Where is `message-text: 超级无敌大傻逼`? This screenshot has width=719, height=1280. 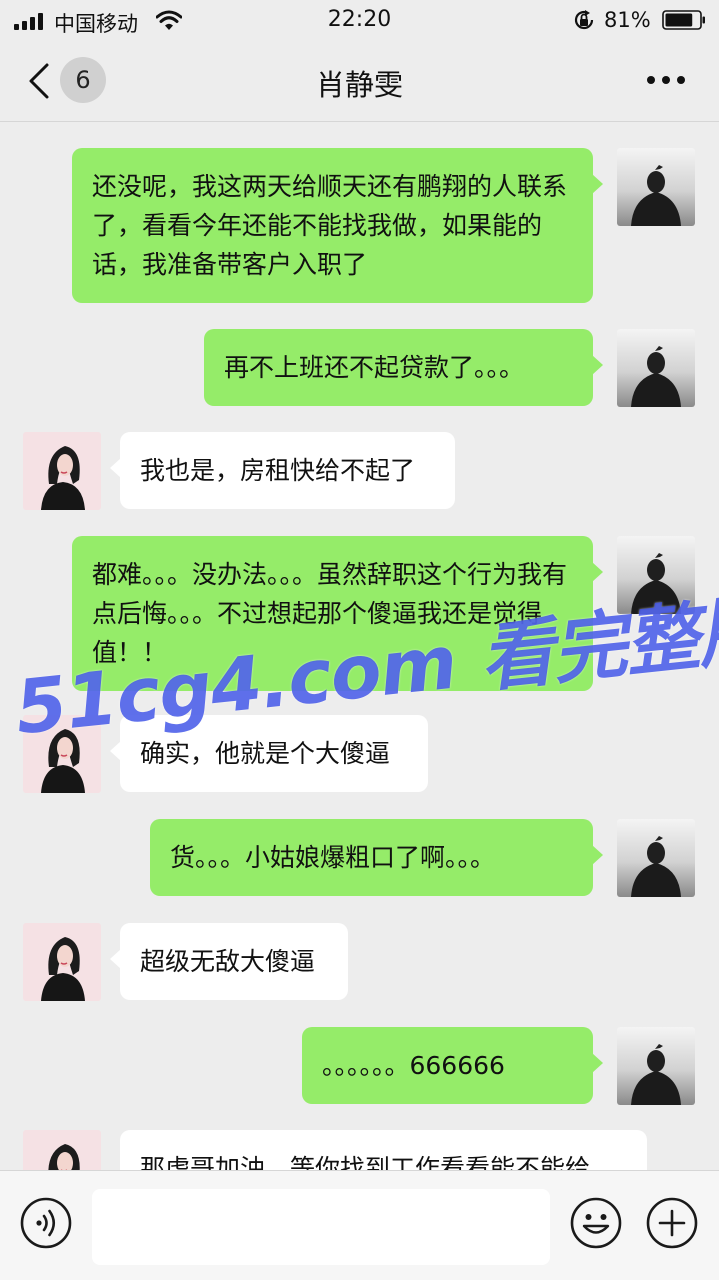
message-text: 超级无敌大傻逼 is located at coordinates (228, 961).